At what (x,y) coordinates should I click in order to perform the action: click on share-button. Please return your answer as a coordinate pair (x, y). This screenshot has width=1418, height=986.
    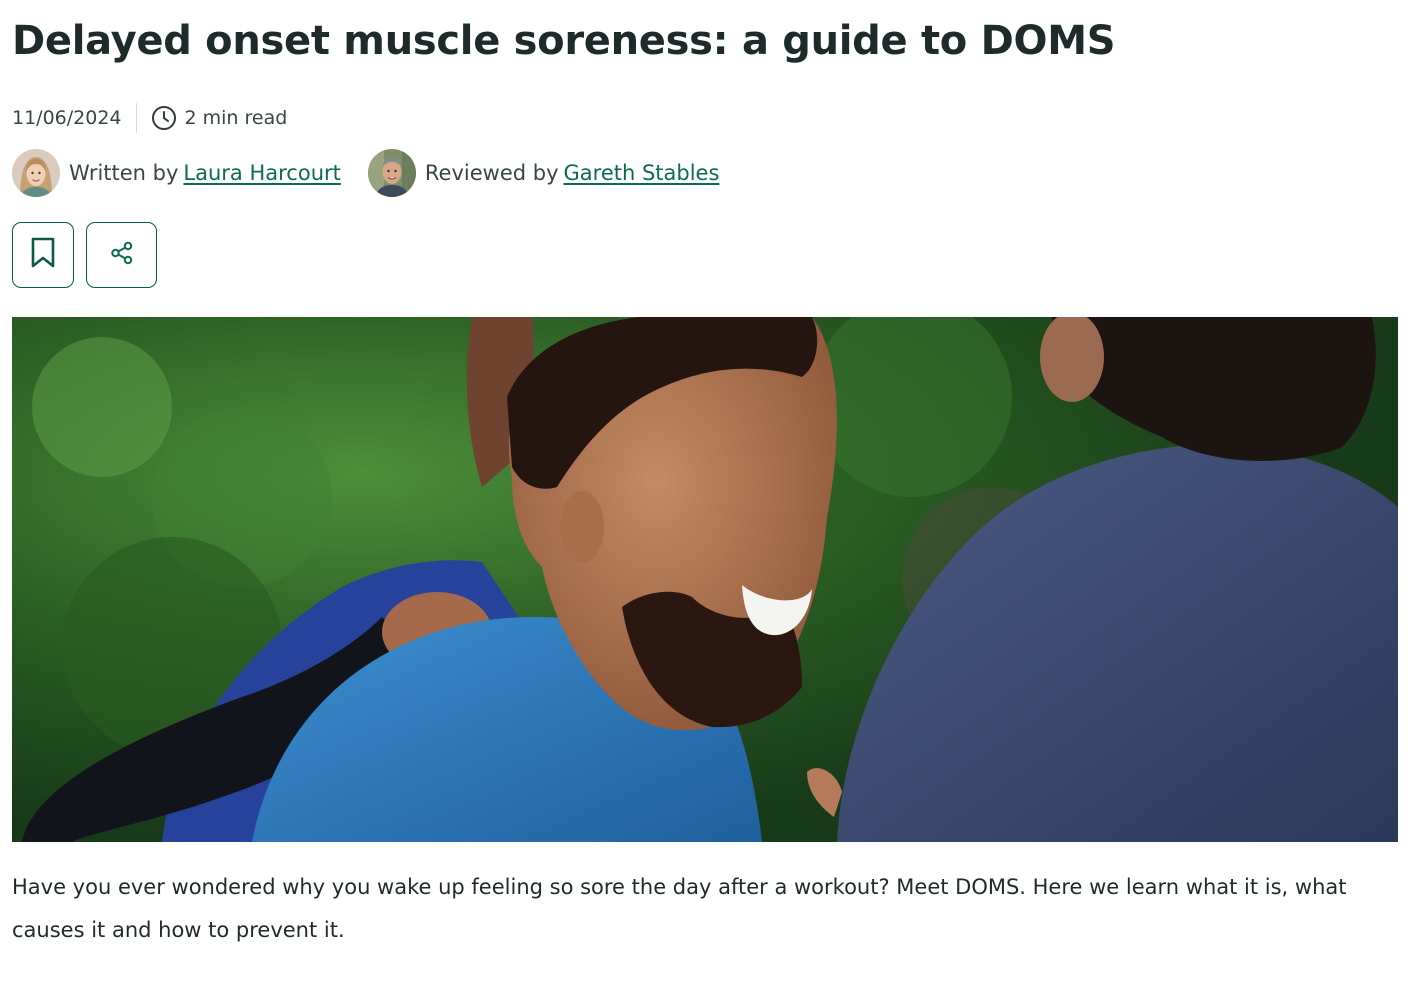
    Looking at the image, I should click on (121, 255).